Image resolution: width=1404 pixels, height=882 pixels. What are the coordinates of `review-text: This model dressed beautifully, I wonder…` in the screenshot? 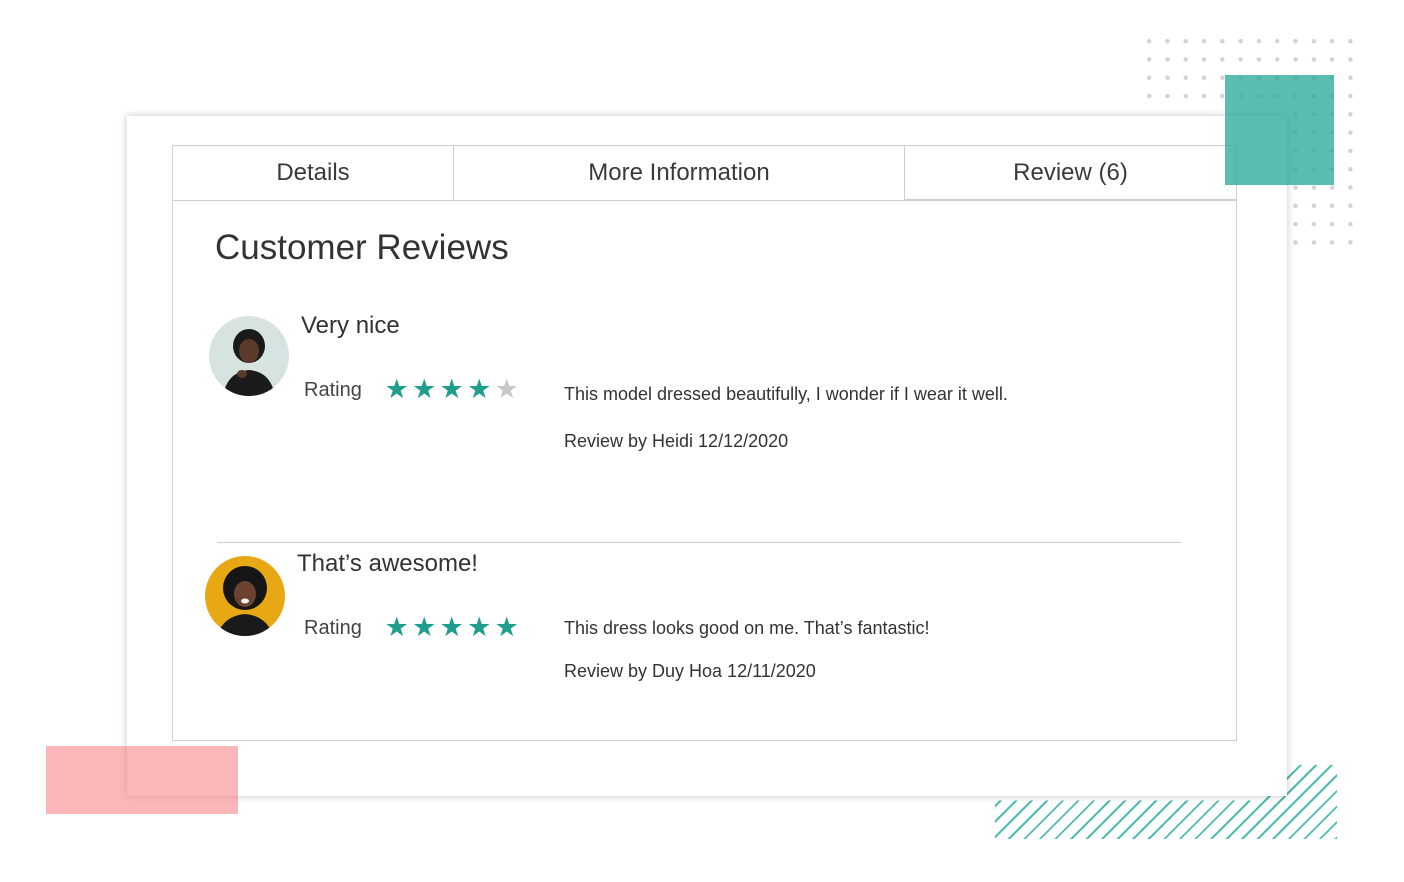 It's located at (786, 394).